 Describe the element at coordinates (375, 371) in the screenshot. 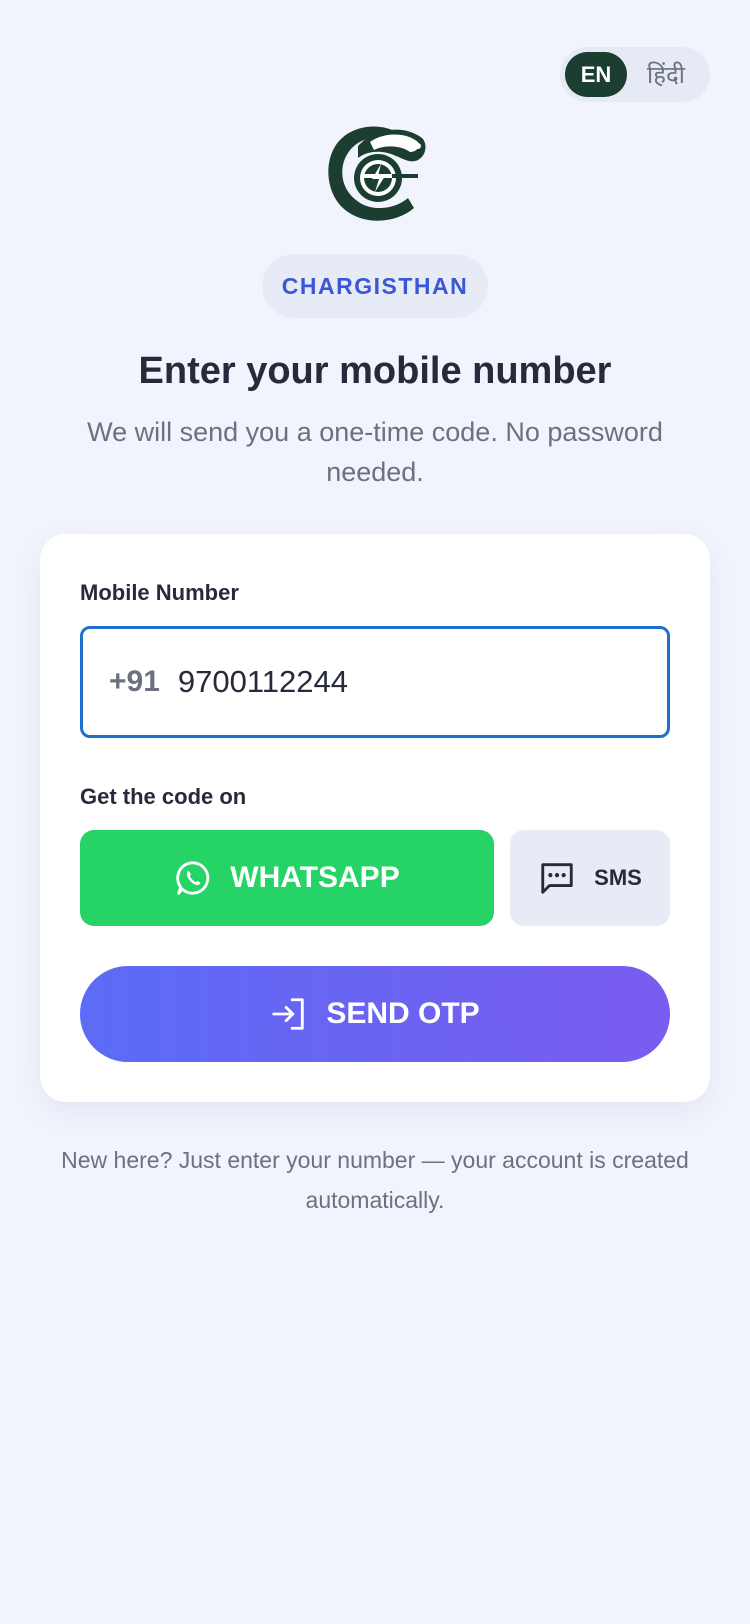

I see `page-title: Enter your mobile number` at that location.